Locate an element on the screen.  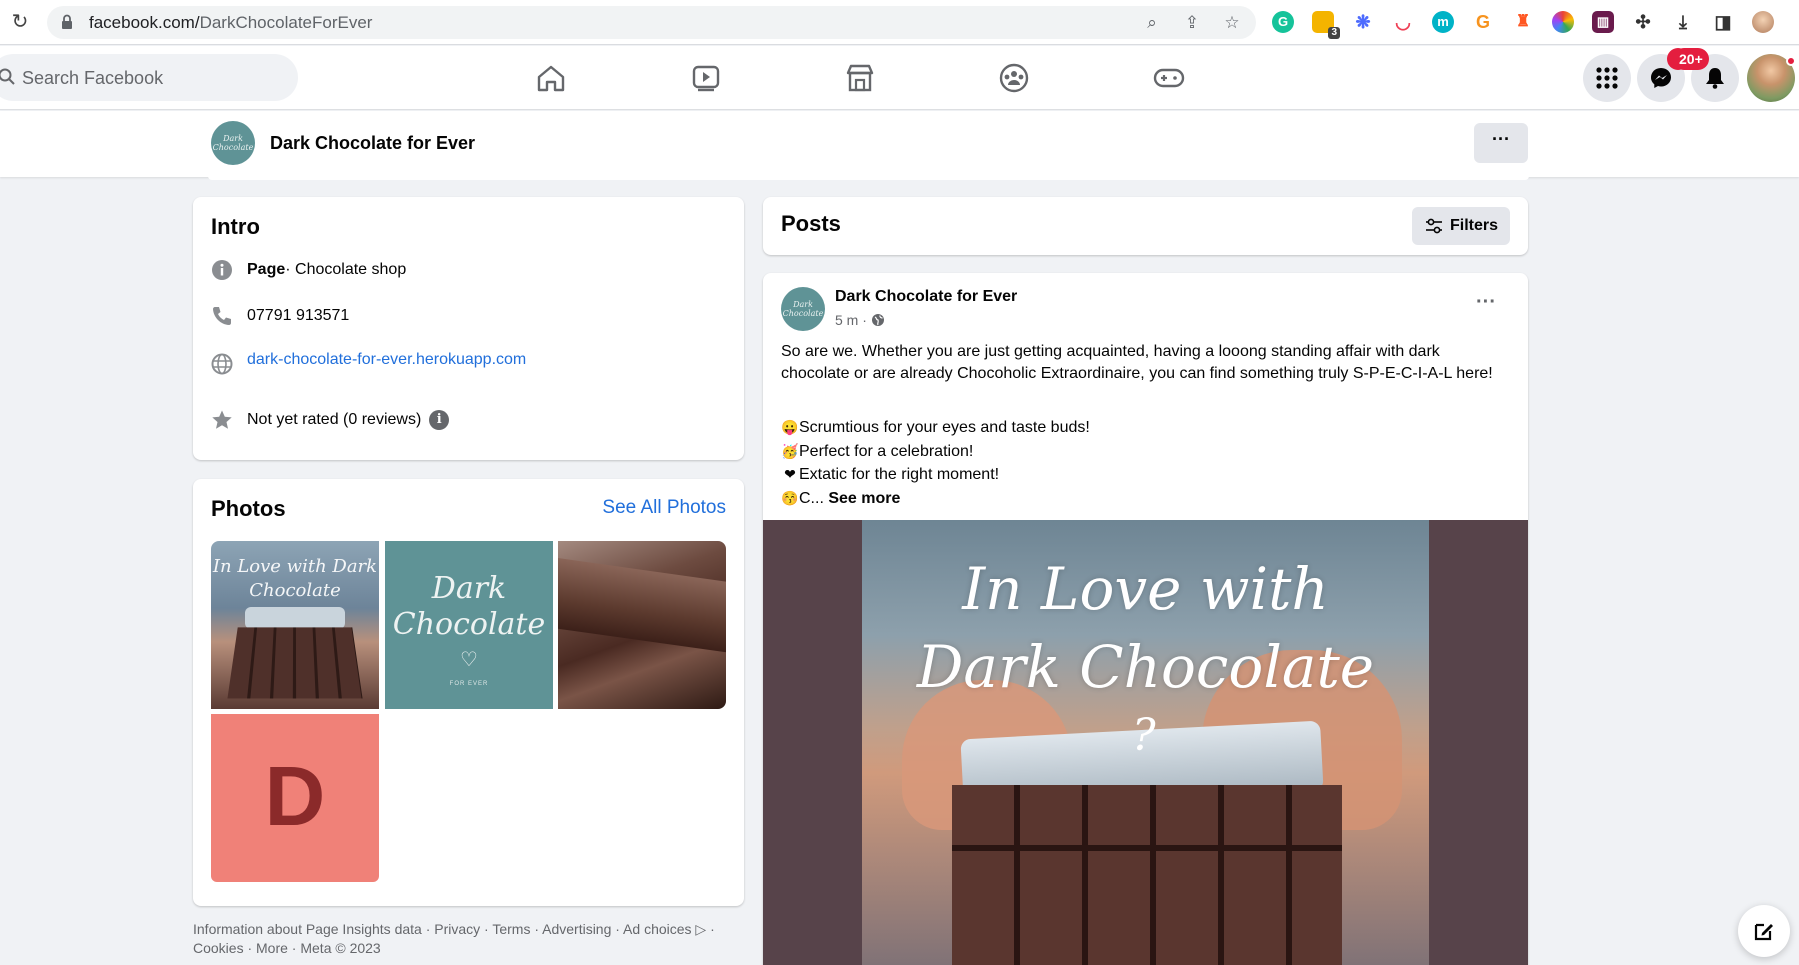
post-author: Dark Chocolate for Ever is located at coordinates (926, 297).